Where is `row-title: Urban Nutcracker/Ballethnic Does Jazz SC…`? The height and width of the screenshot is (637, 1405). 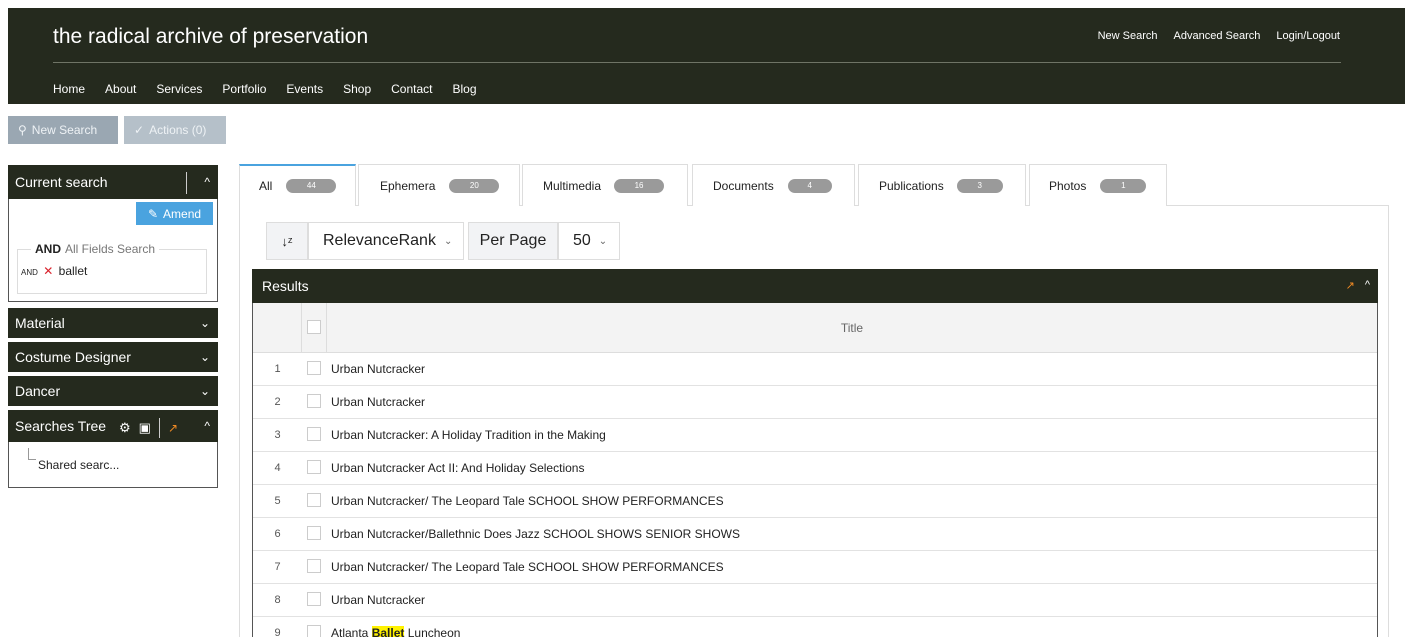
row-title: Urban Nutcracker/Ballethnic Does Jazz SC… is located at coordinates (535, 534).